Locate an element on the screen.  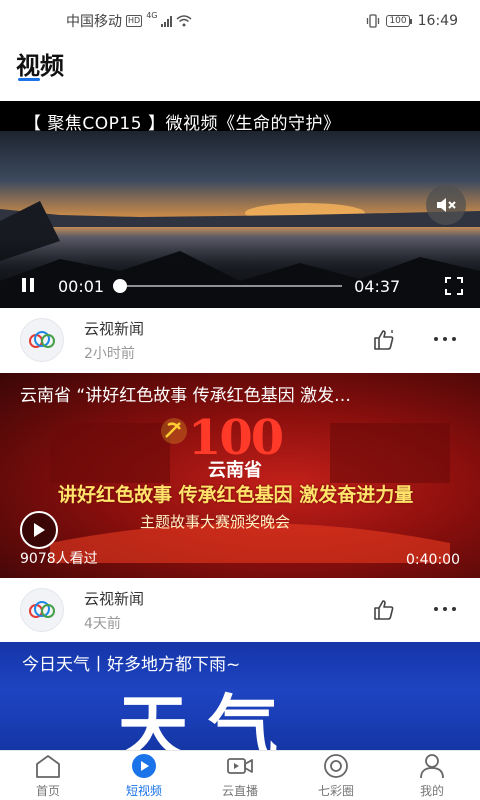
nav-circle: 七彩圈 is located at coordinates (336, 775).